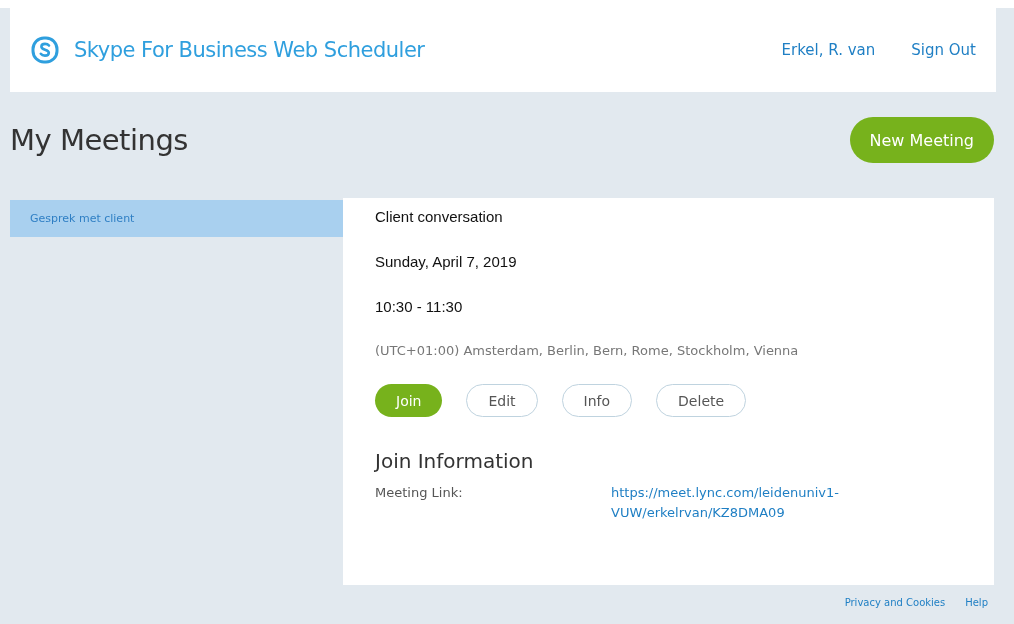 The width and height of the screenshot is (1014, 624). I want to click on action-button: Edit, so click(502, 400).